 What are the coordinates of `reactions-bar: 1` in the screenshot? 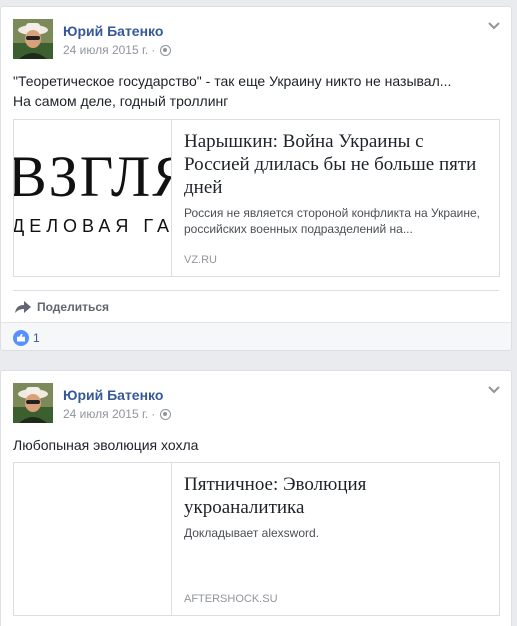 It's located at (256, 336).